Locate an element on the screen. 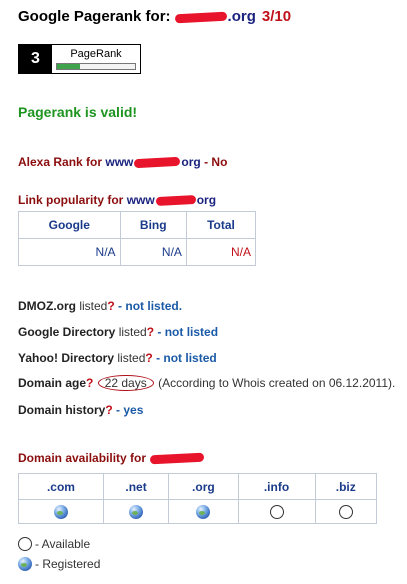  column-header-bing: Bing is located at coordinates (153, 225).